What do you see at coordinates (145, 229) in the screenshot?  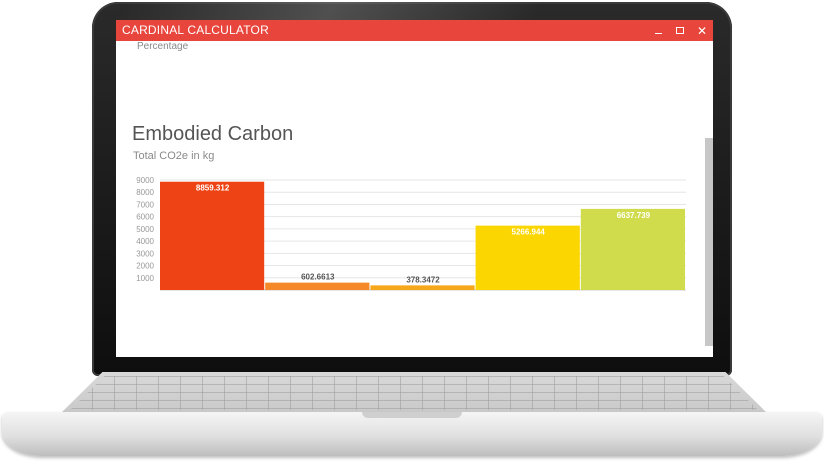 I see `y-tick-label: 5000` at bounding box center [145, 229].